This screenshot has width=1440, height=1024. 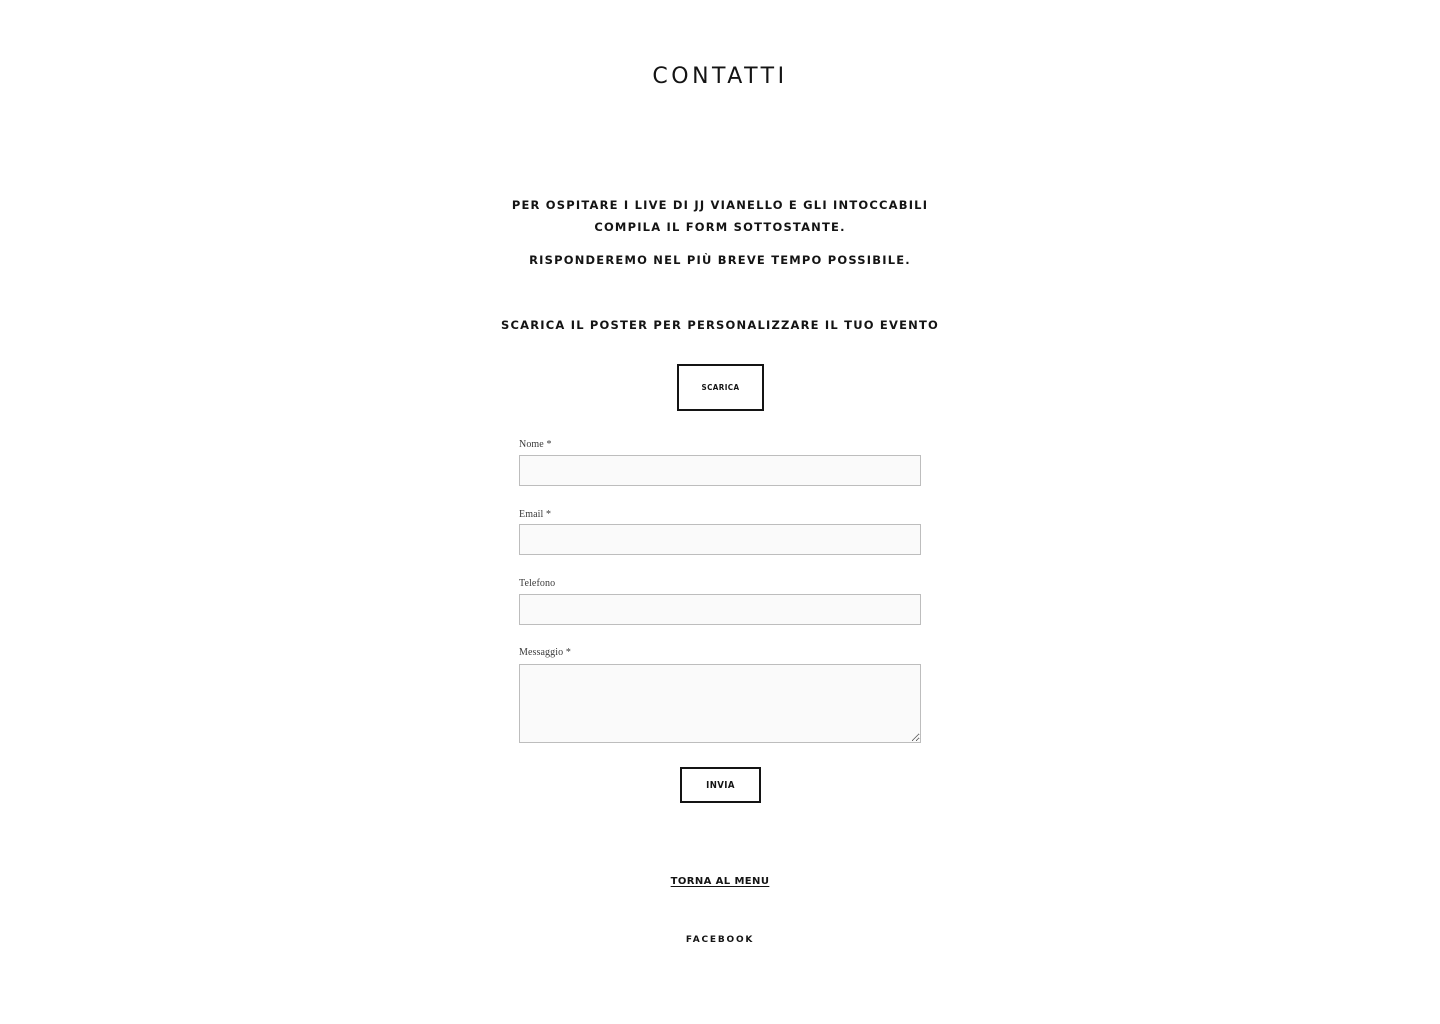 I want to click on back-link-container: TORNA AL MENU, so click(x=720, y=881).